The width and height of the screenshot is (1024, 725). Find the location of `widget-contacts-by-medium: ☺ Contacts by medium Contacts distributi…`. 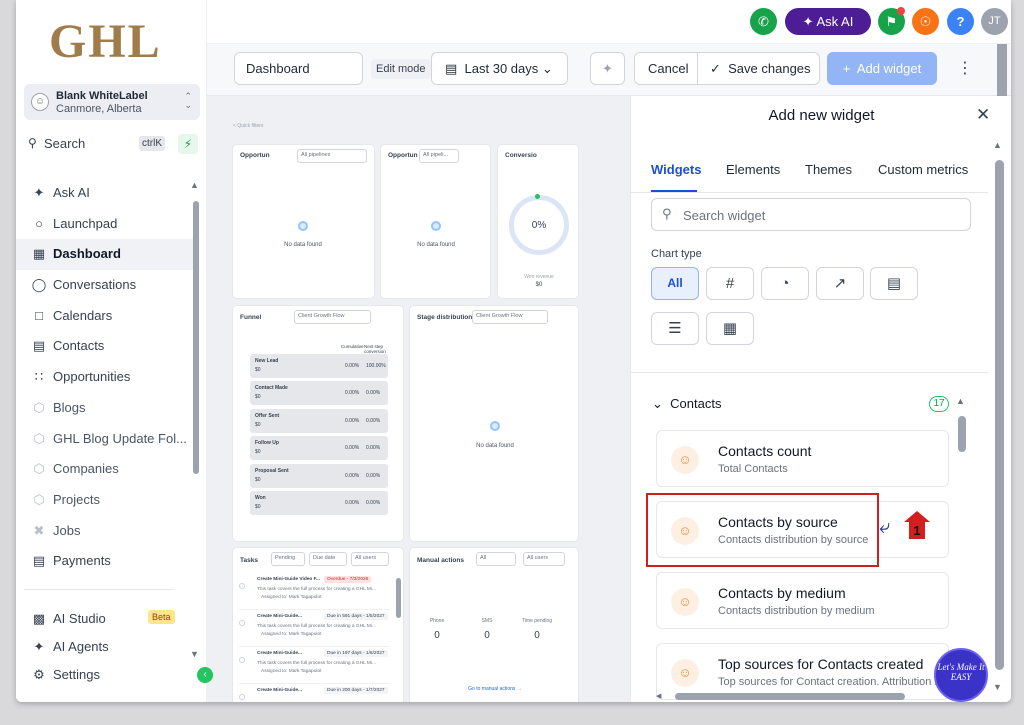

widget-contacts-by-medium: ☺ Contacts by medium Contacts distributi… is located at coordinates (802, 600).